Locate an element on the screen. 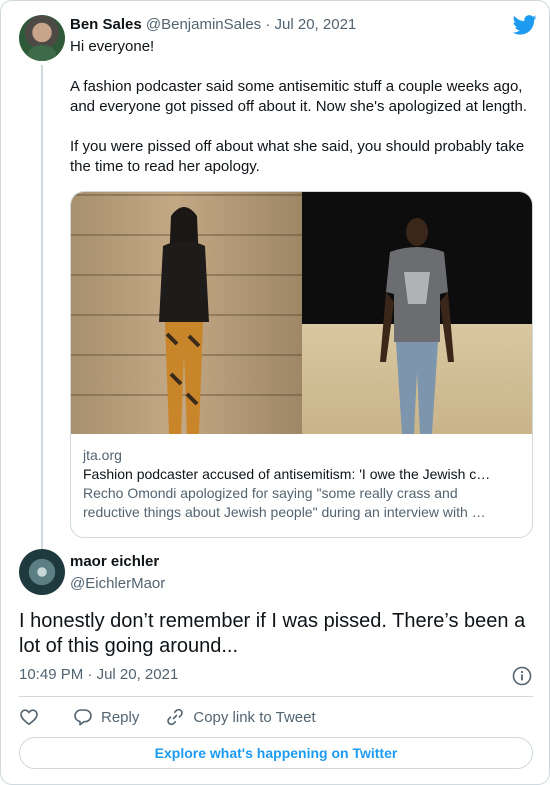 This screenshot has height=785, width=550. card-photo-left is located at coordinates (186, 313).